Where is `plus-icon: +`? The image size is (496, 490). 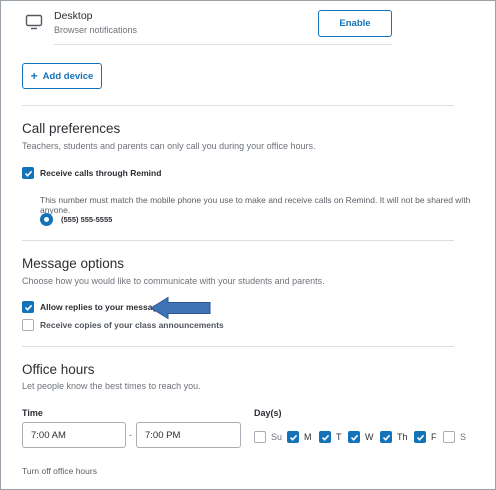 plus-icon: + is located at coordinates (34, 76).